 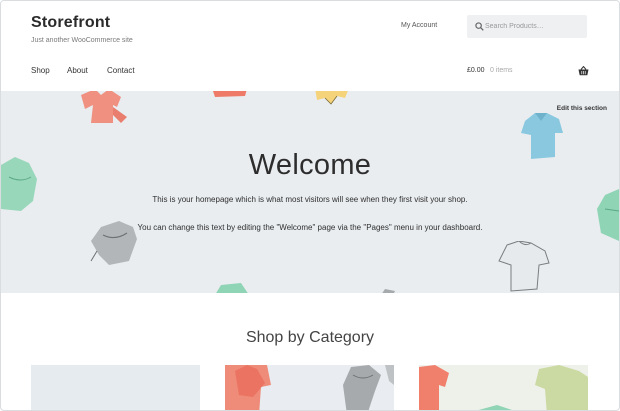 What do you see at coordinates (534, 26) in the screenshot?
I see `search-input` at bounding box center [534, 26].